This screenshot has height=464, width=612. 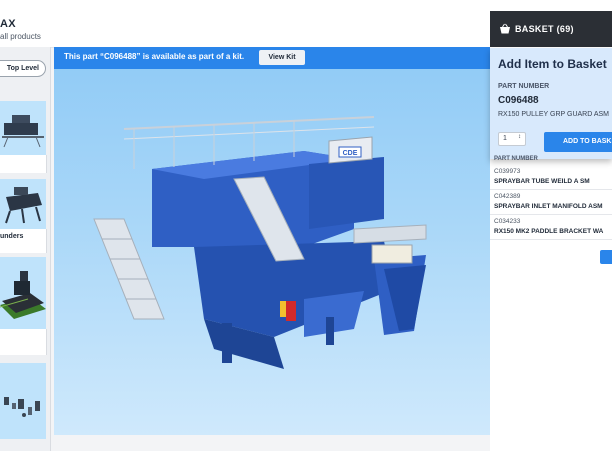 What do you see at coordinates (350, 153) in the screenshot?
I see `cde-logo: CDE` at bounding box center [350, 153].